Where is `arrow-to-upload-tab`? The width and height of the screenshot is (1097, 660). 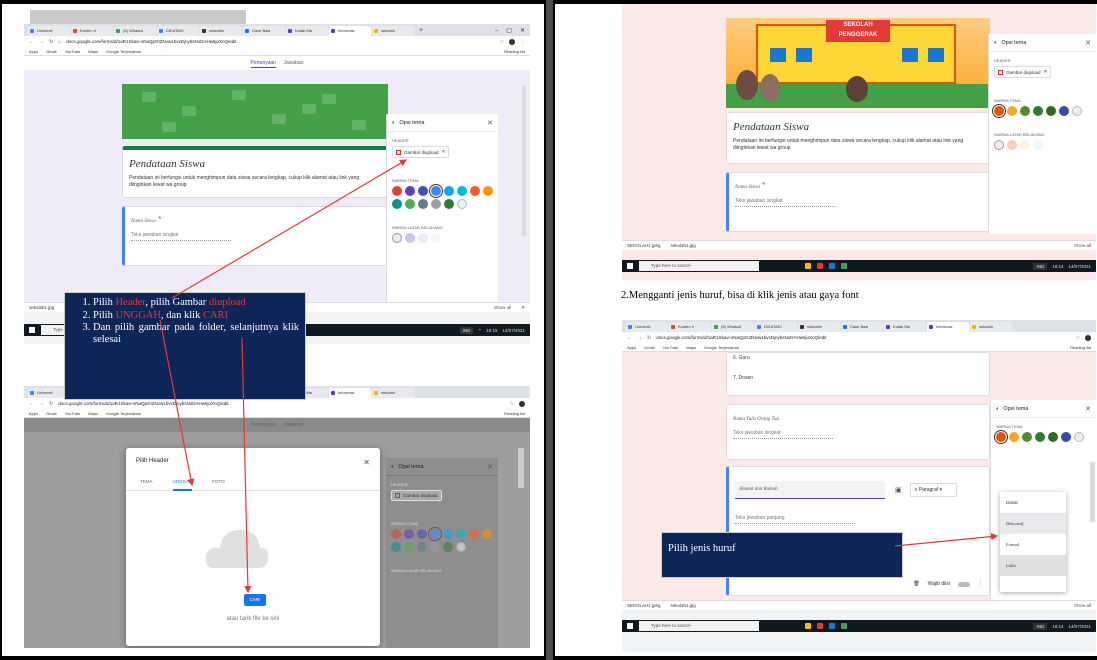
arrow-to-upload-tab is located at coordinates (177, 403).